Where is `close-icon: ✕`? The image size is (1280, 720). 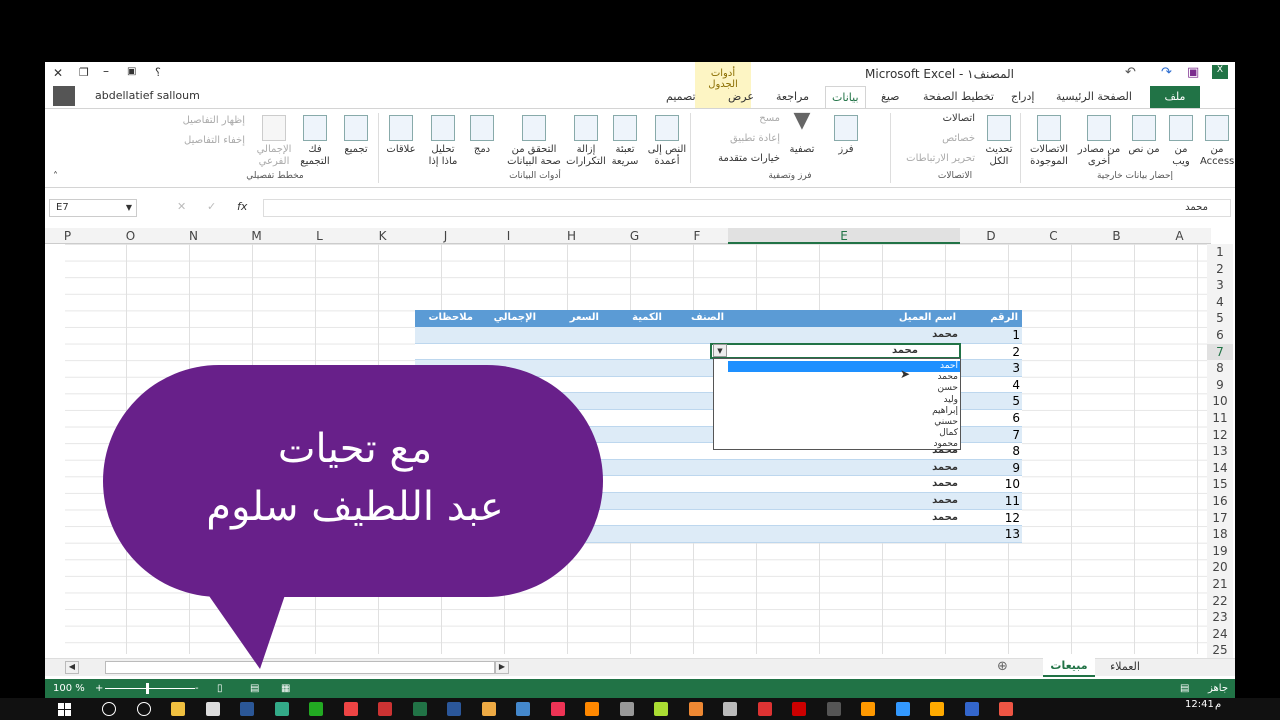 close-icon: ✕ is located at coordinates (58, 73).